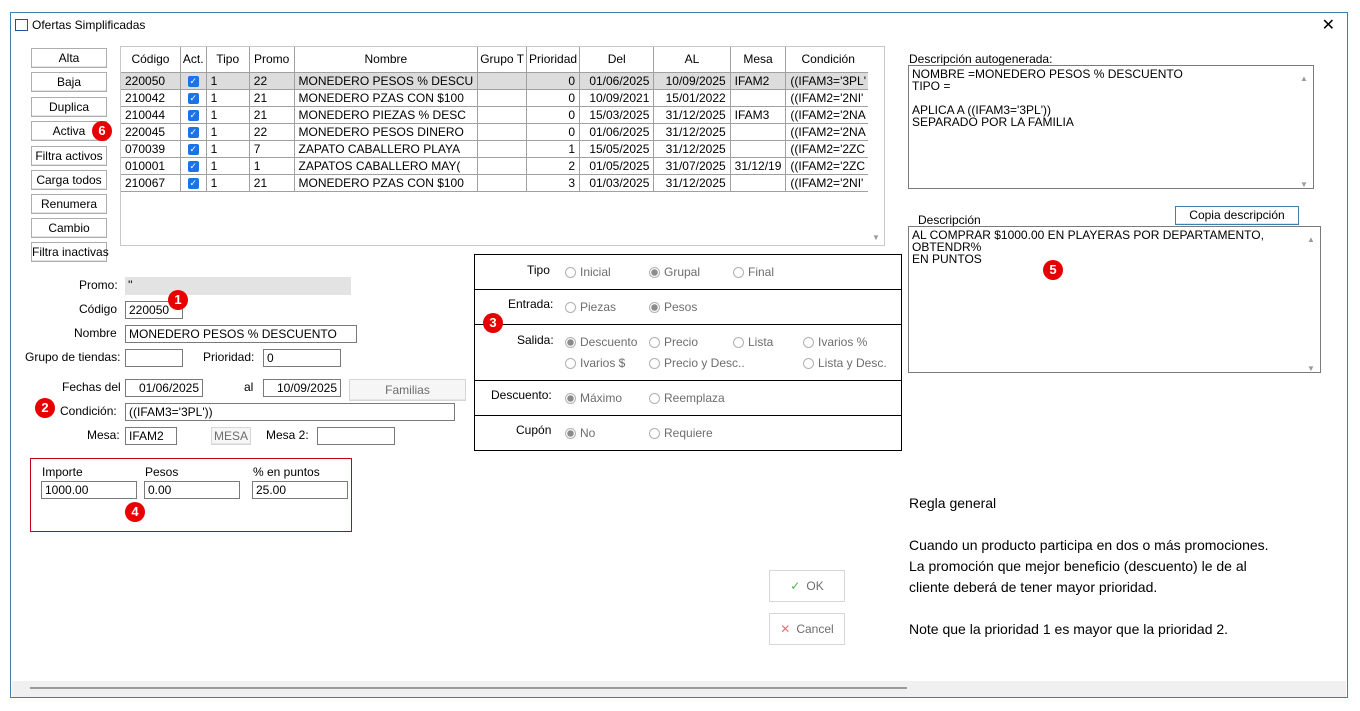 The width and height of the screenshot is (1360, 711). What do you see at coordinates (69, 58) in the screenshot?
I see `alta-button: Alta` at bounding box center [69, 58].